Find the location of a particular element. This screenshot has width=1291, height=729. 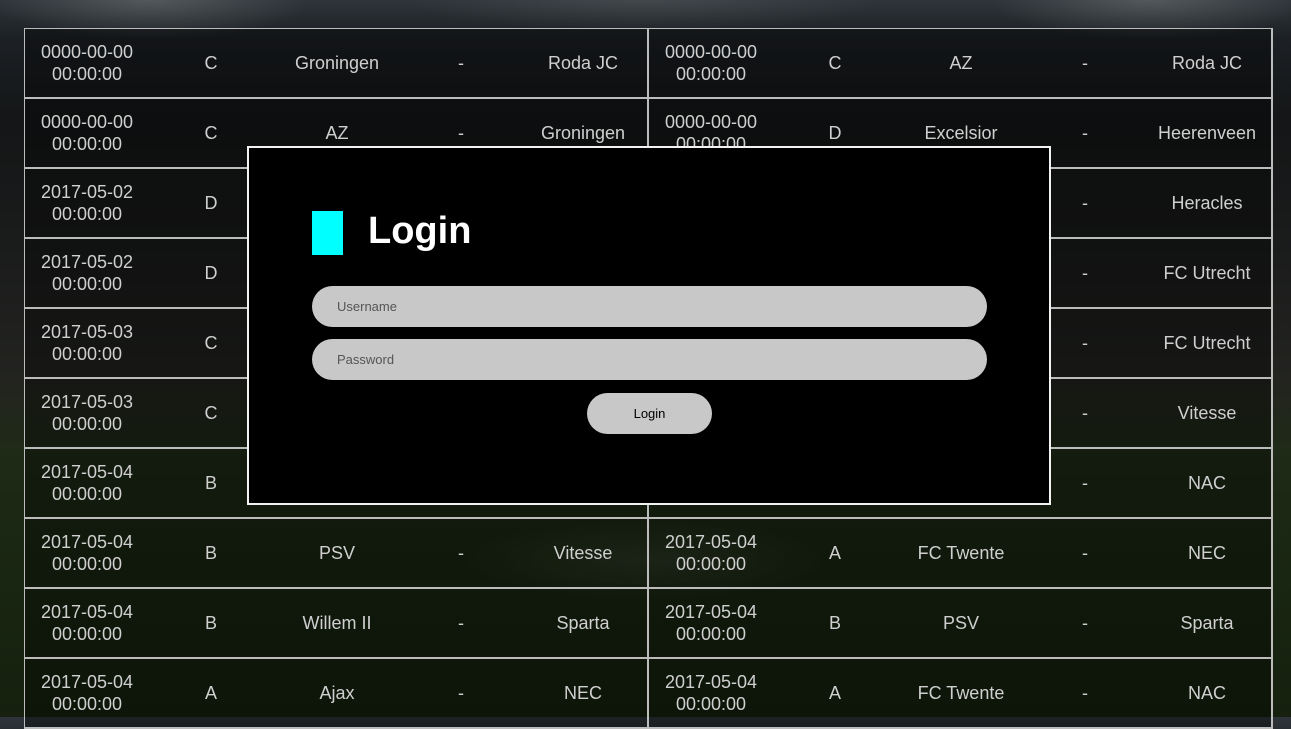

away-team: Heracles is located at coordinates (1207, 202).